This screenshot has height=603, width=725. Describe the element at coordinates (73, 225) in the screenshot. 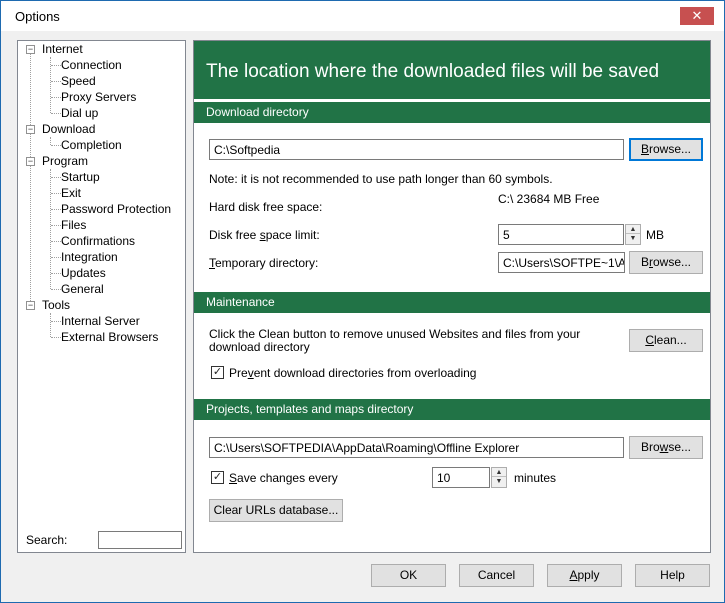

I see `tree-item-files: Files` at that location.